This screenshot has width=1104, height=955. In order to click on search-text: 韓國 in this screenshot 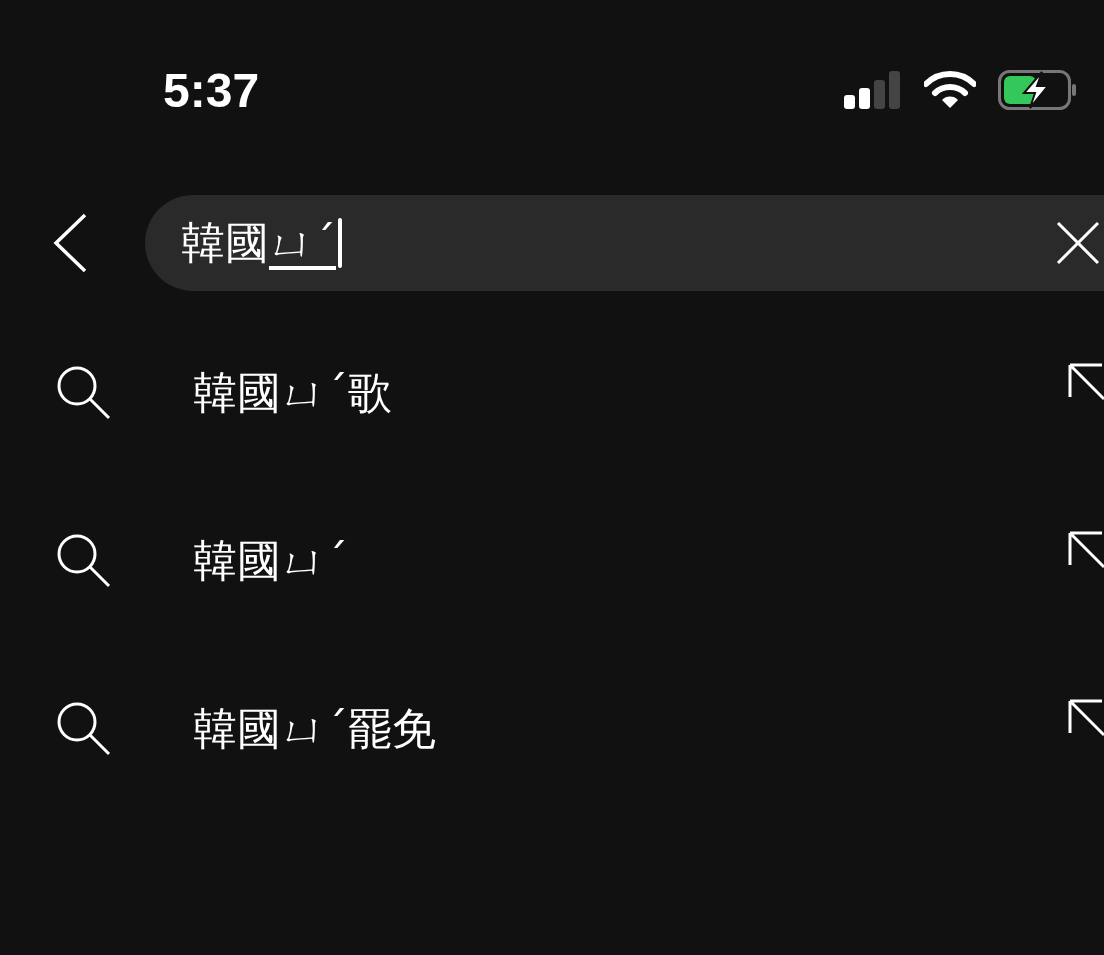, I will do `click(225, 242)`.